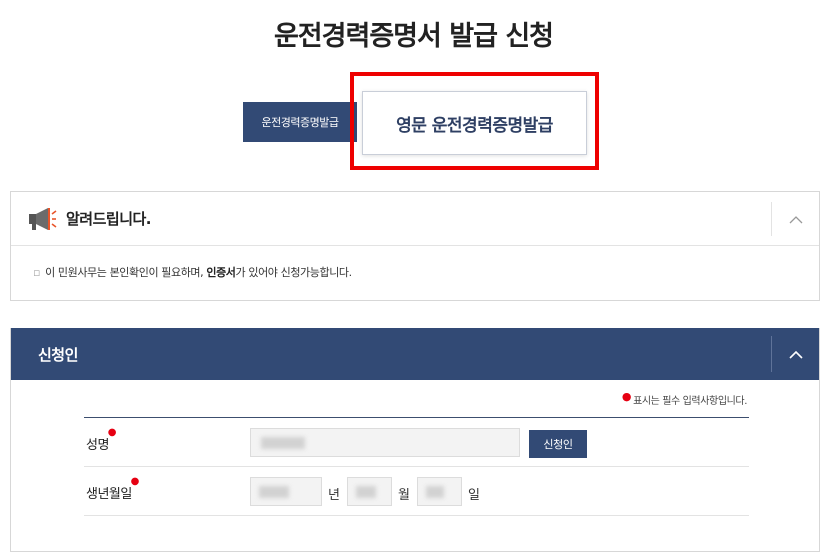 The width and height of the screenshot is (827, 559). Describe the element at coordinates (385, 442) in the screenshot. I see `name-input` at that location.